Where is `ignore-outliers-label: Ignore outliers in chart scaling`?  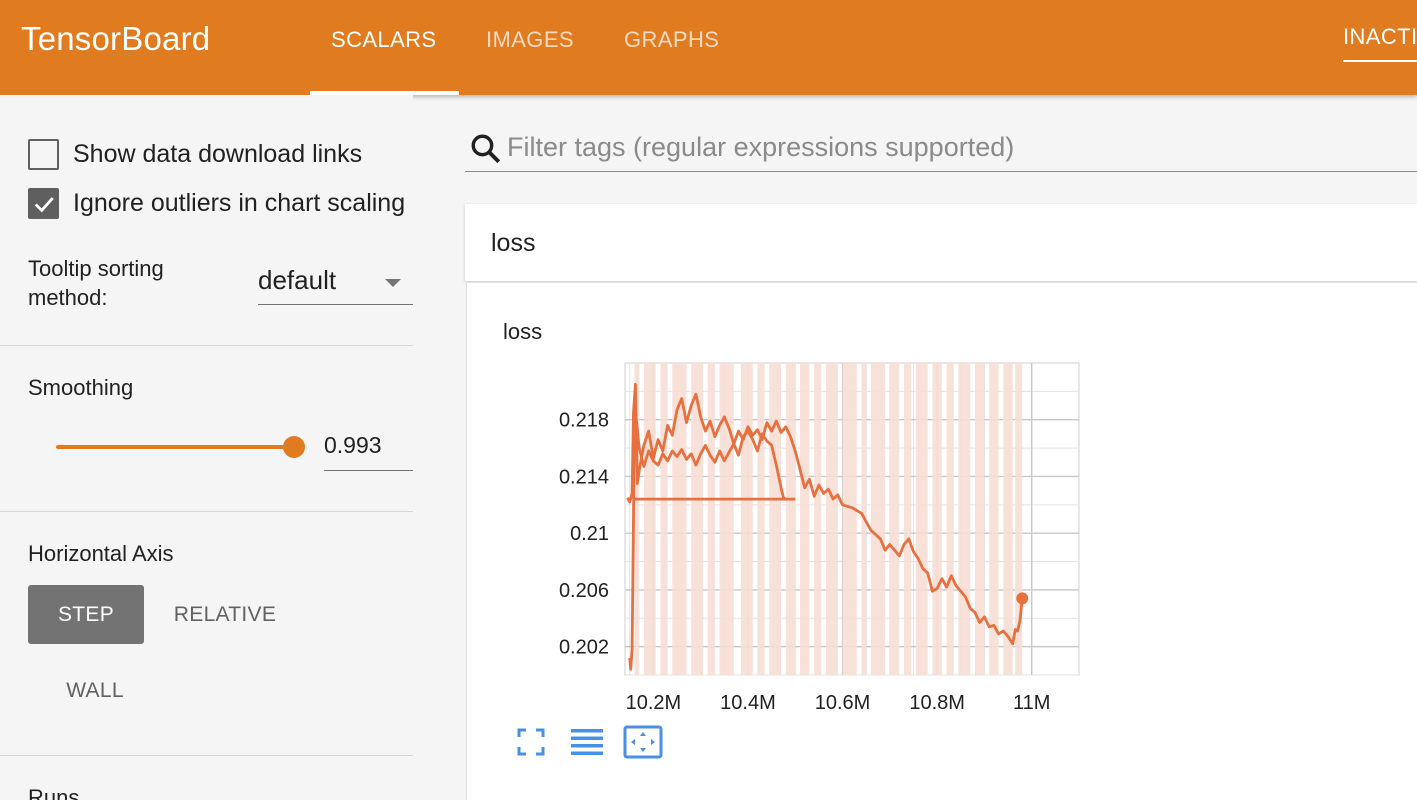 ignore-outliers-label: Ignore outliers in chart scaling is located at coordinates (239, 203).